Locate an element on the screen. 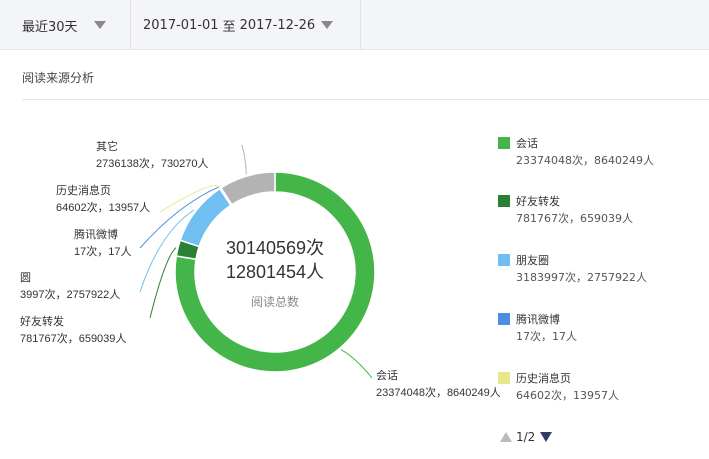 The height and width of the screenshot is (459, 709). callout-name: 历史消息页 is located at coordinates (83, 190).